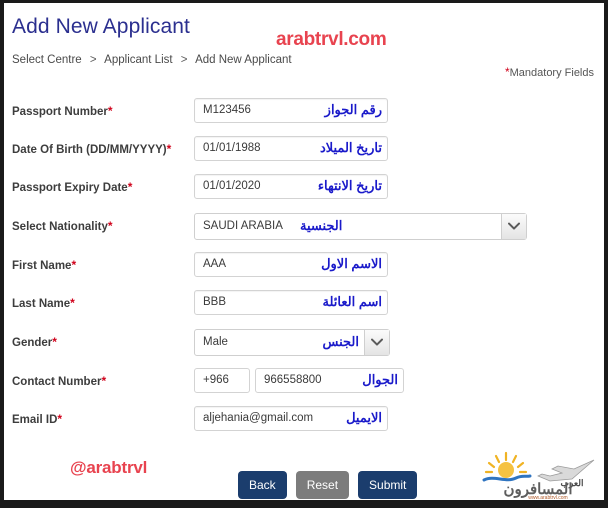 This screenshot has width=608, height=508. I want to click on arabtrvl-logo: العرب المسافرون www.arabtrvl.com, so click(538, 475).